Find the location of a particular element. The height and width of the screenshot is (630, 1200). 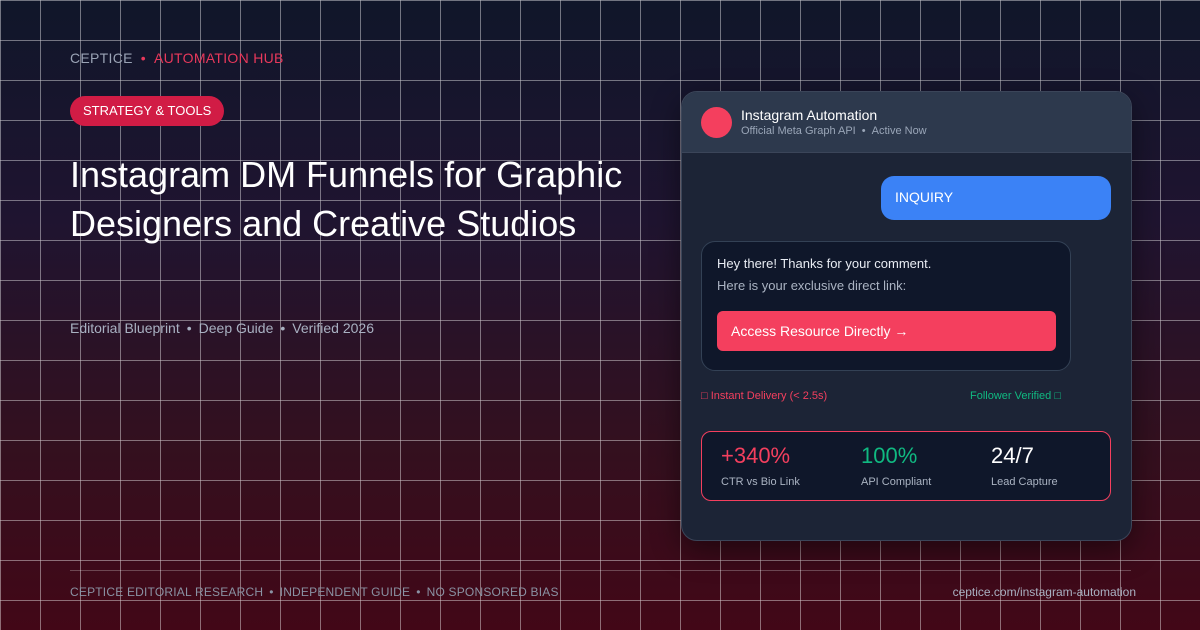

stat-value: 100% is located at coordinates (889, 455).